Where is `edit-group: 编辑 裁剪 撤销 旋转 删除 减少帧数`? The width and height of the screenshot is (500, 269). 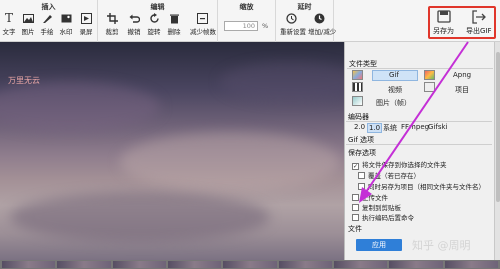
edit-group: 编辑 裁剪 撤销 旋转 删除 减少帧数 is located at coordinates (158, 21).